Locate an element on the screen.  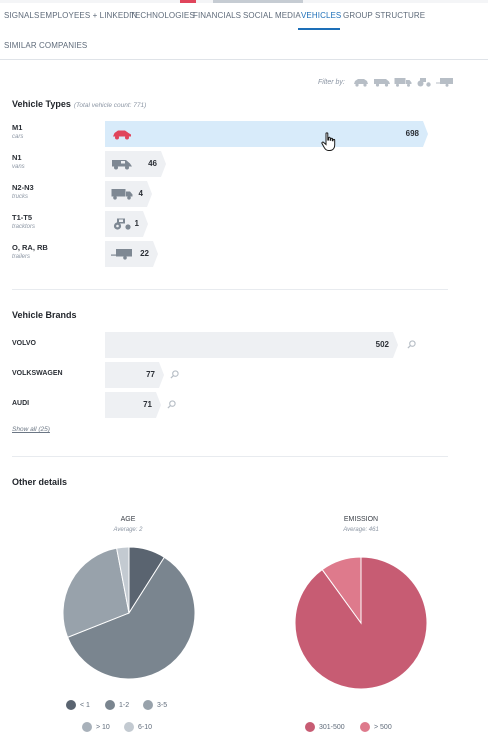
vehicle-type-value: 46 is located at coordinates (152, 163).